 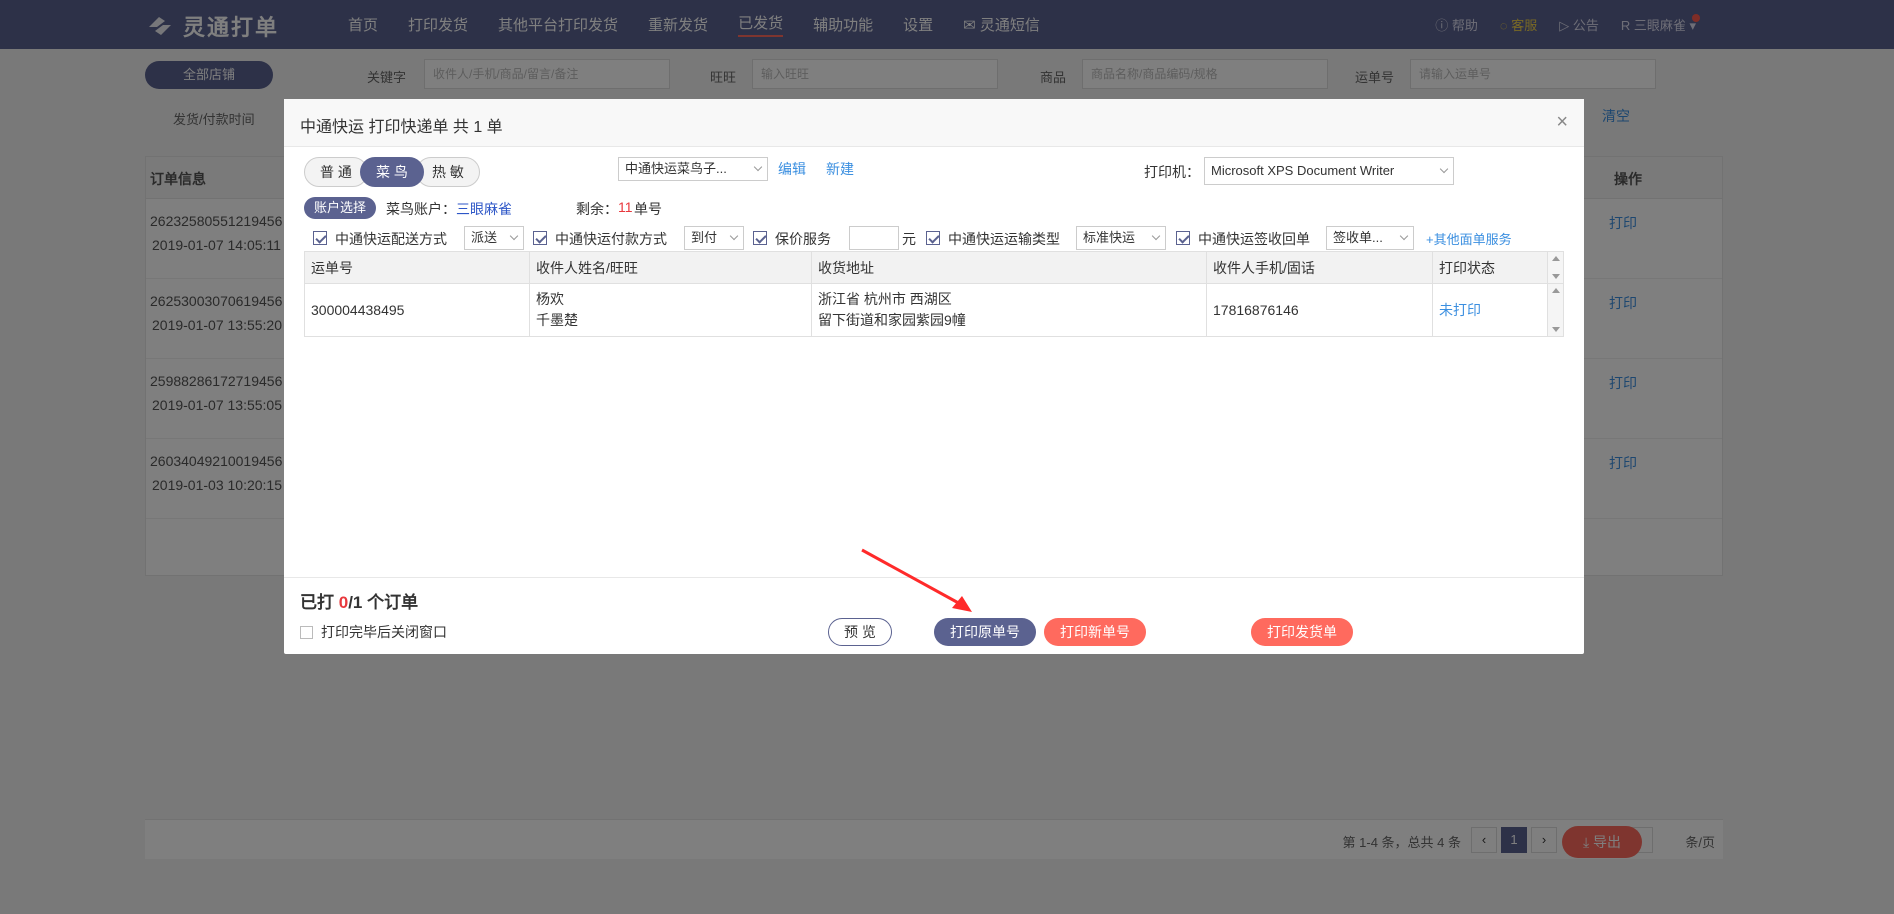 What do you see at coordinates (1095, 632) in the screenshot?
I see `print-new-button: 打印新单号` at bounding box center [1095, 632].